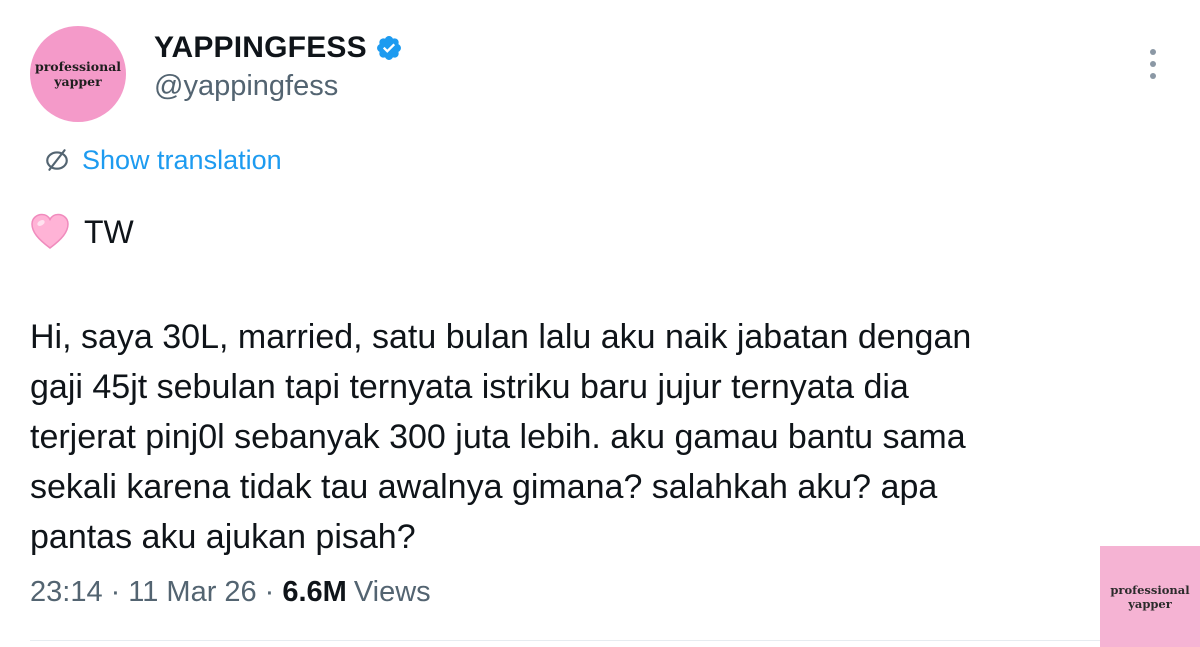 This screenshot has height=647, width=1200. Describe the element at coordinates (192, 592) in the screenshot. I see `tweet-date: 11 Mar 26` at that location.